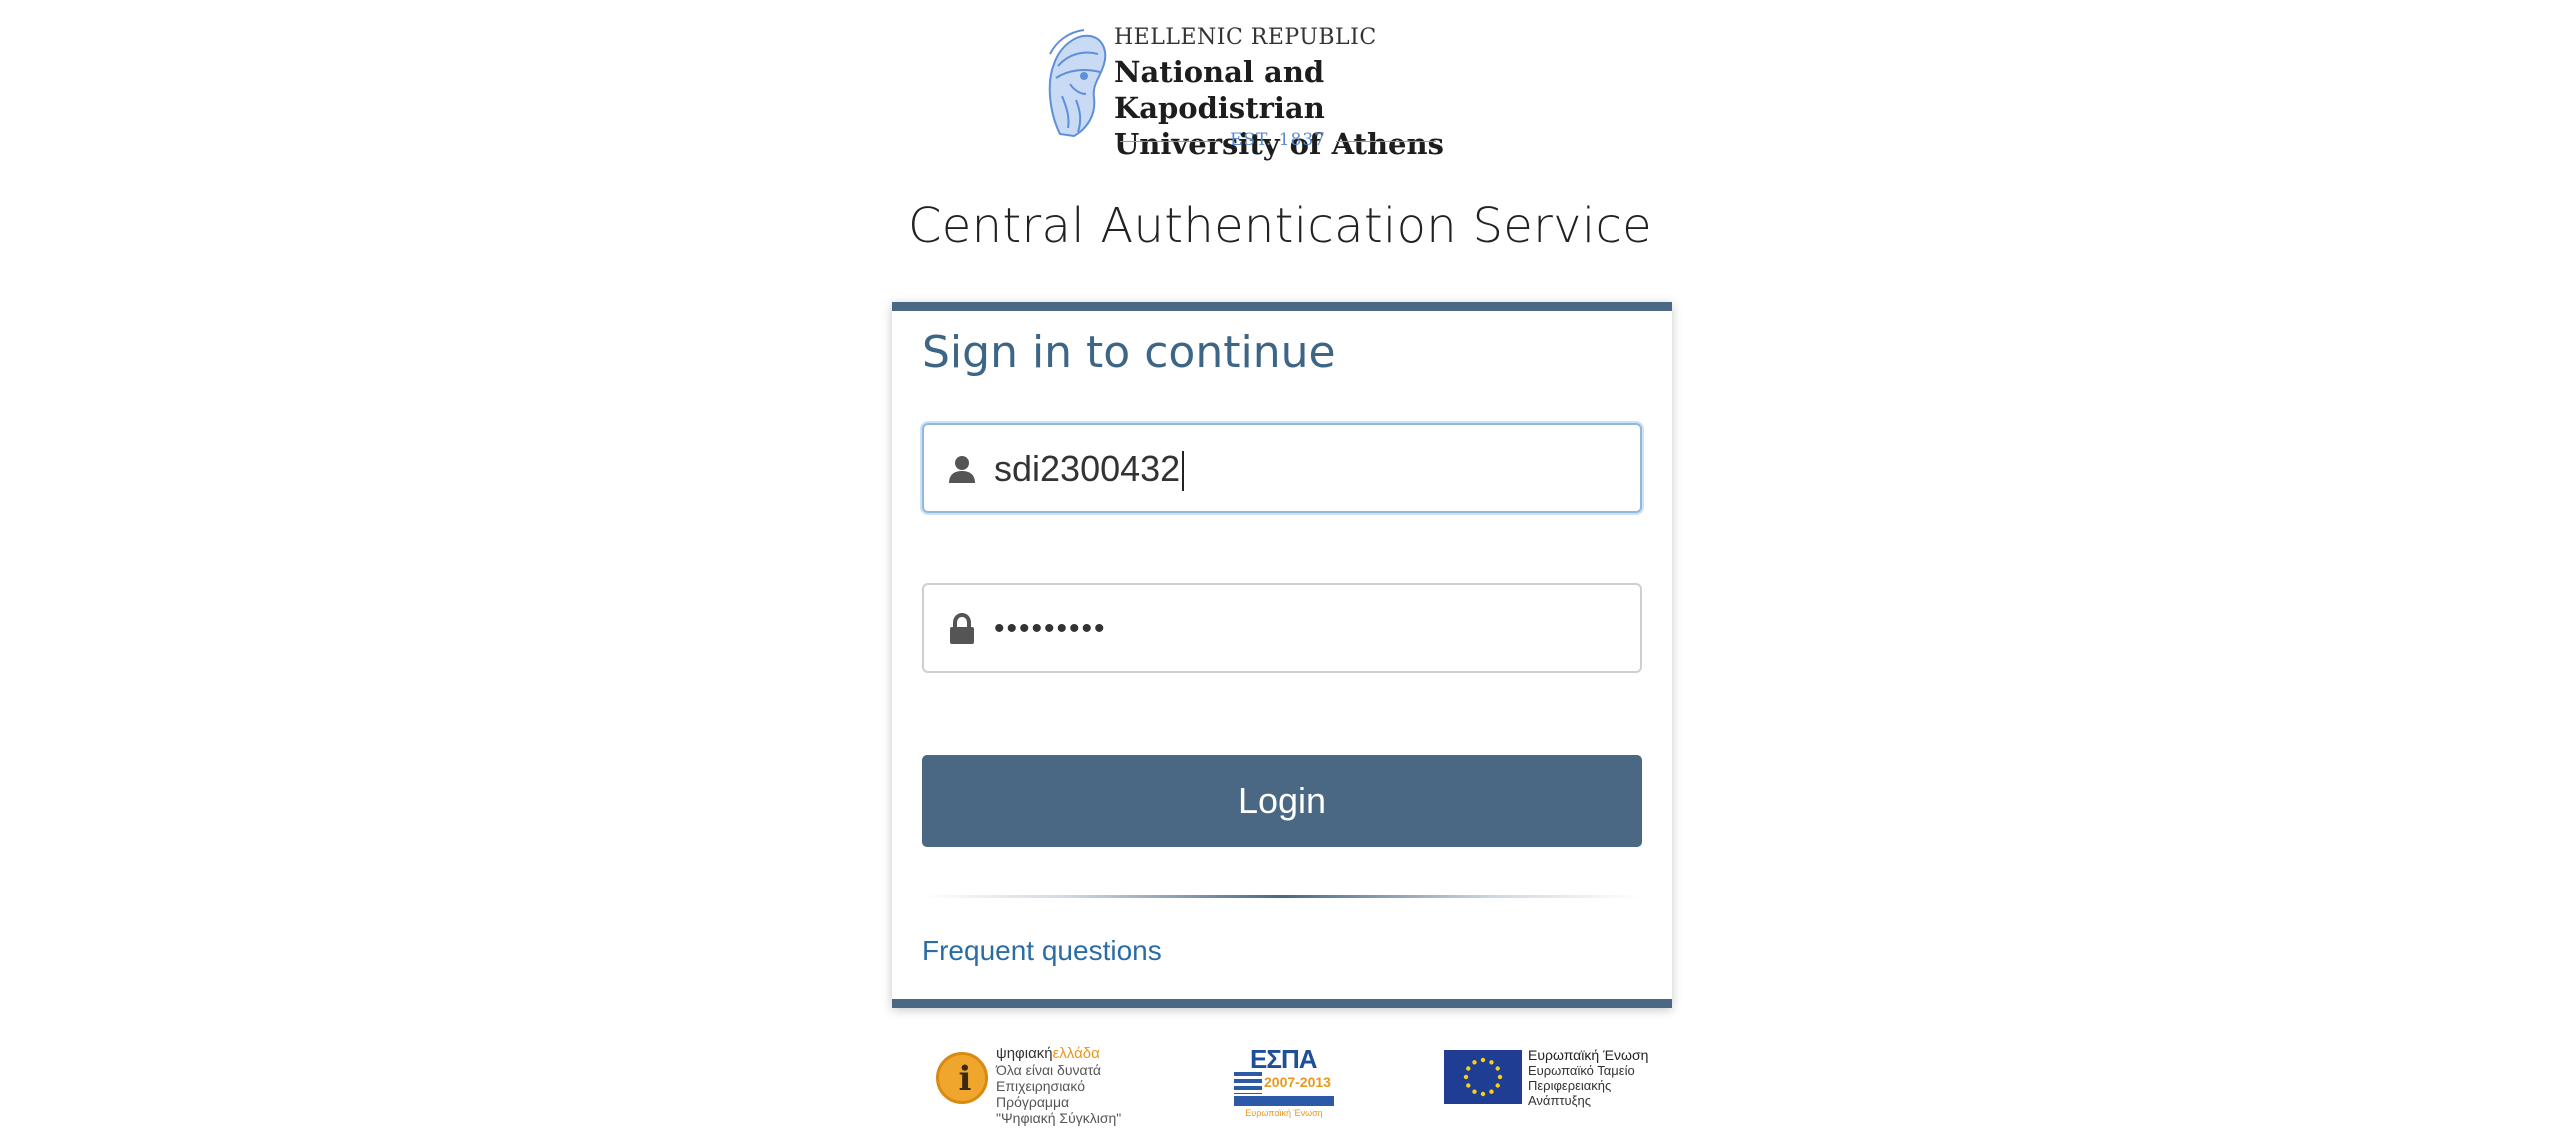 This screenshot has width=2560, height=1134. Describe the element at coordinates (1248, 1083) in the screenshot. I see `espa-stripes-icon` at that location.